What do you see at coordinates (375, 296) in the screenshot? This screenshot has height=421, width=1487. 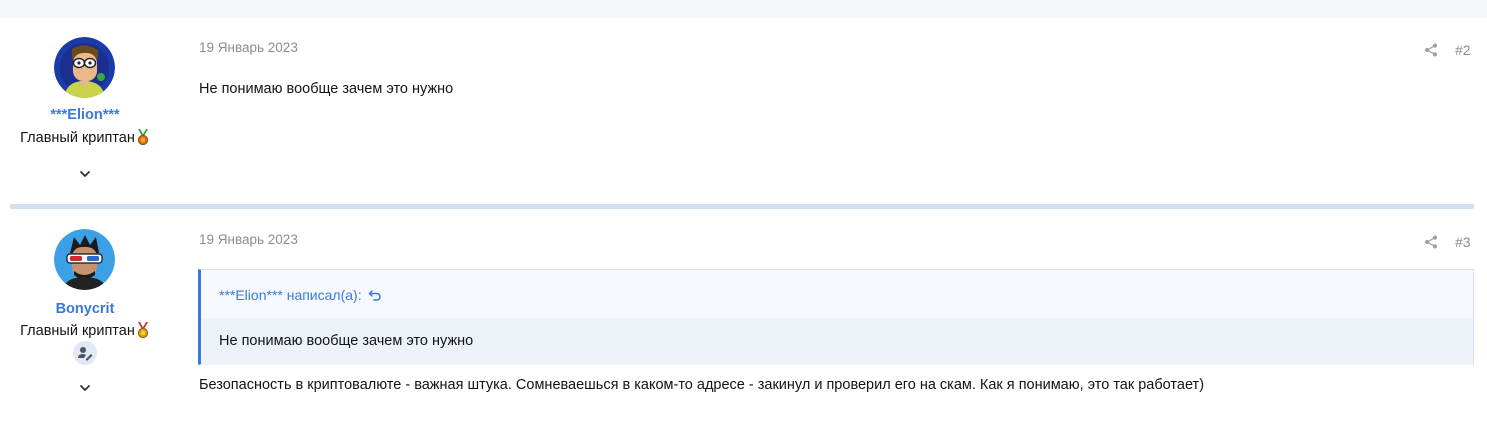 I see `reply-arrow-icon` at bounding box center [375, 296].